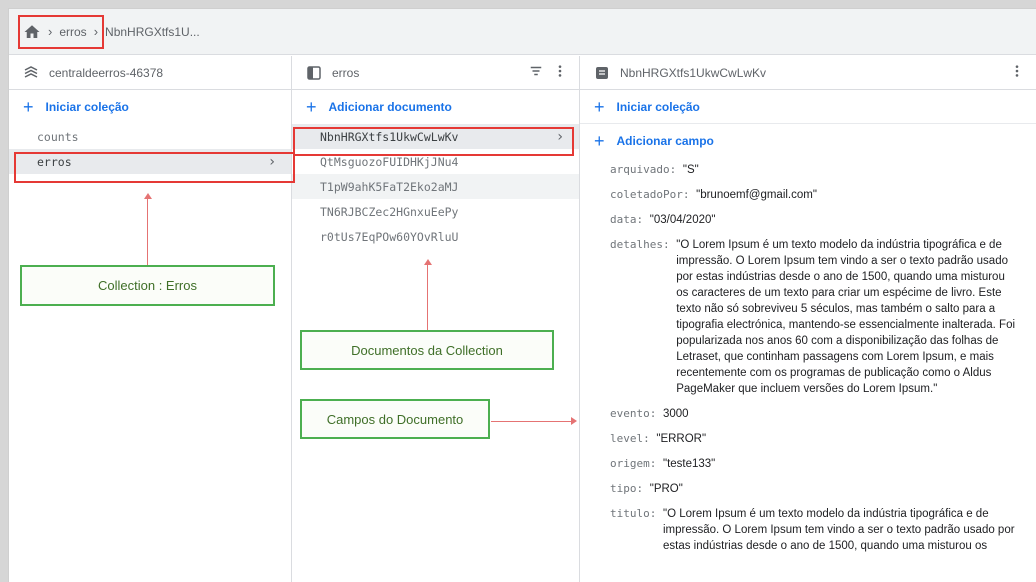 Image resolution: width=1036 pixels, height=582 pixels. I want to click on filter-icon, so click(536, 72).